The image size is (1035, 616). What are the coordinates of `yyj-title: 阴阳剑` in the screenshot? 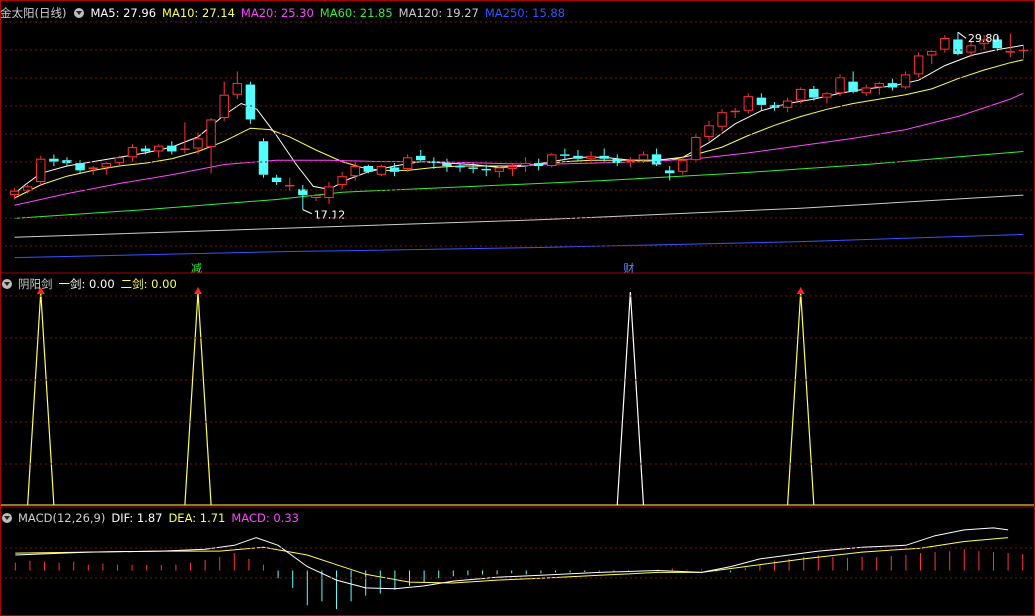 It's located at (35, 284).